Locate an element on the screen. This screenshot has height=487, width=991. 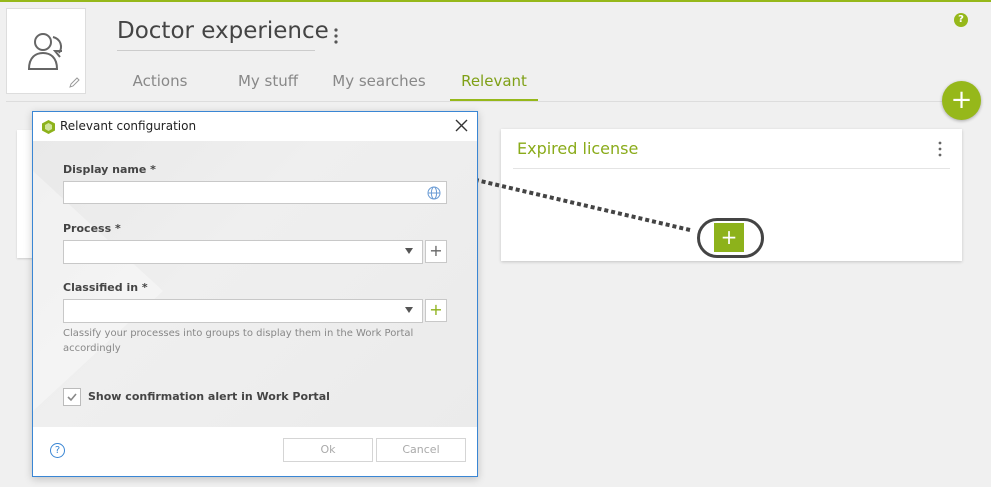
ok-button: Ok is located at coordinates (328, 450).